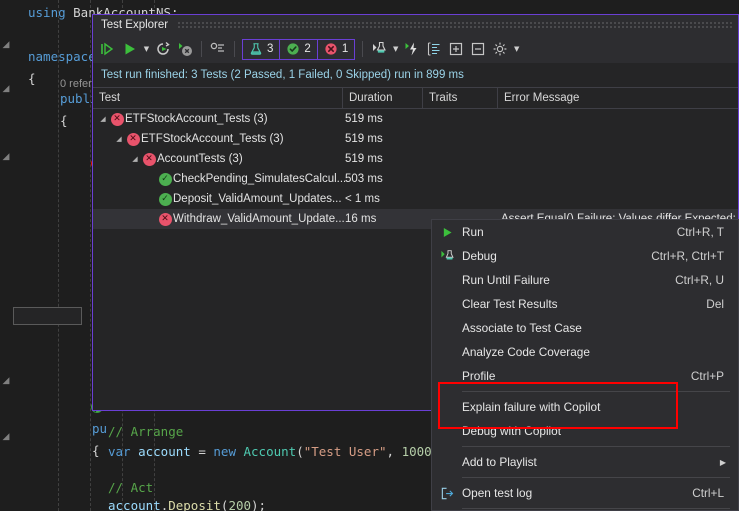 This screenshot has height=511, width=739. I want to click on collapsed-region-box, so click(47, 316).